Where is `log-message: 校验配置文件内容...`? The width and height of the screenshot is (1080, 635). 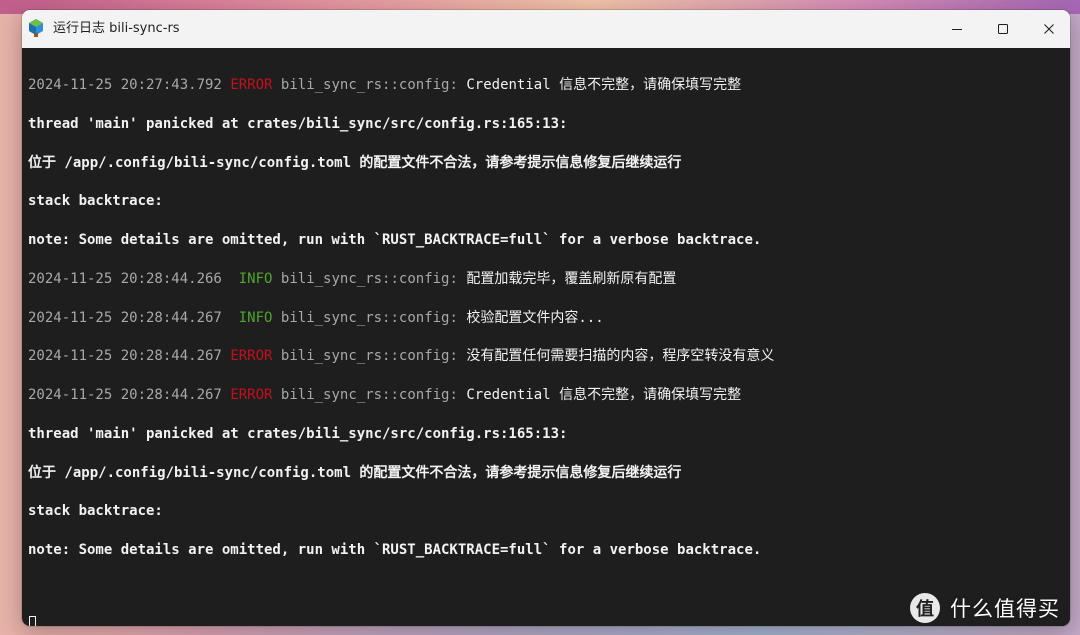
log-message: 校验配置文件内容... is located at coordinates (535, 317).